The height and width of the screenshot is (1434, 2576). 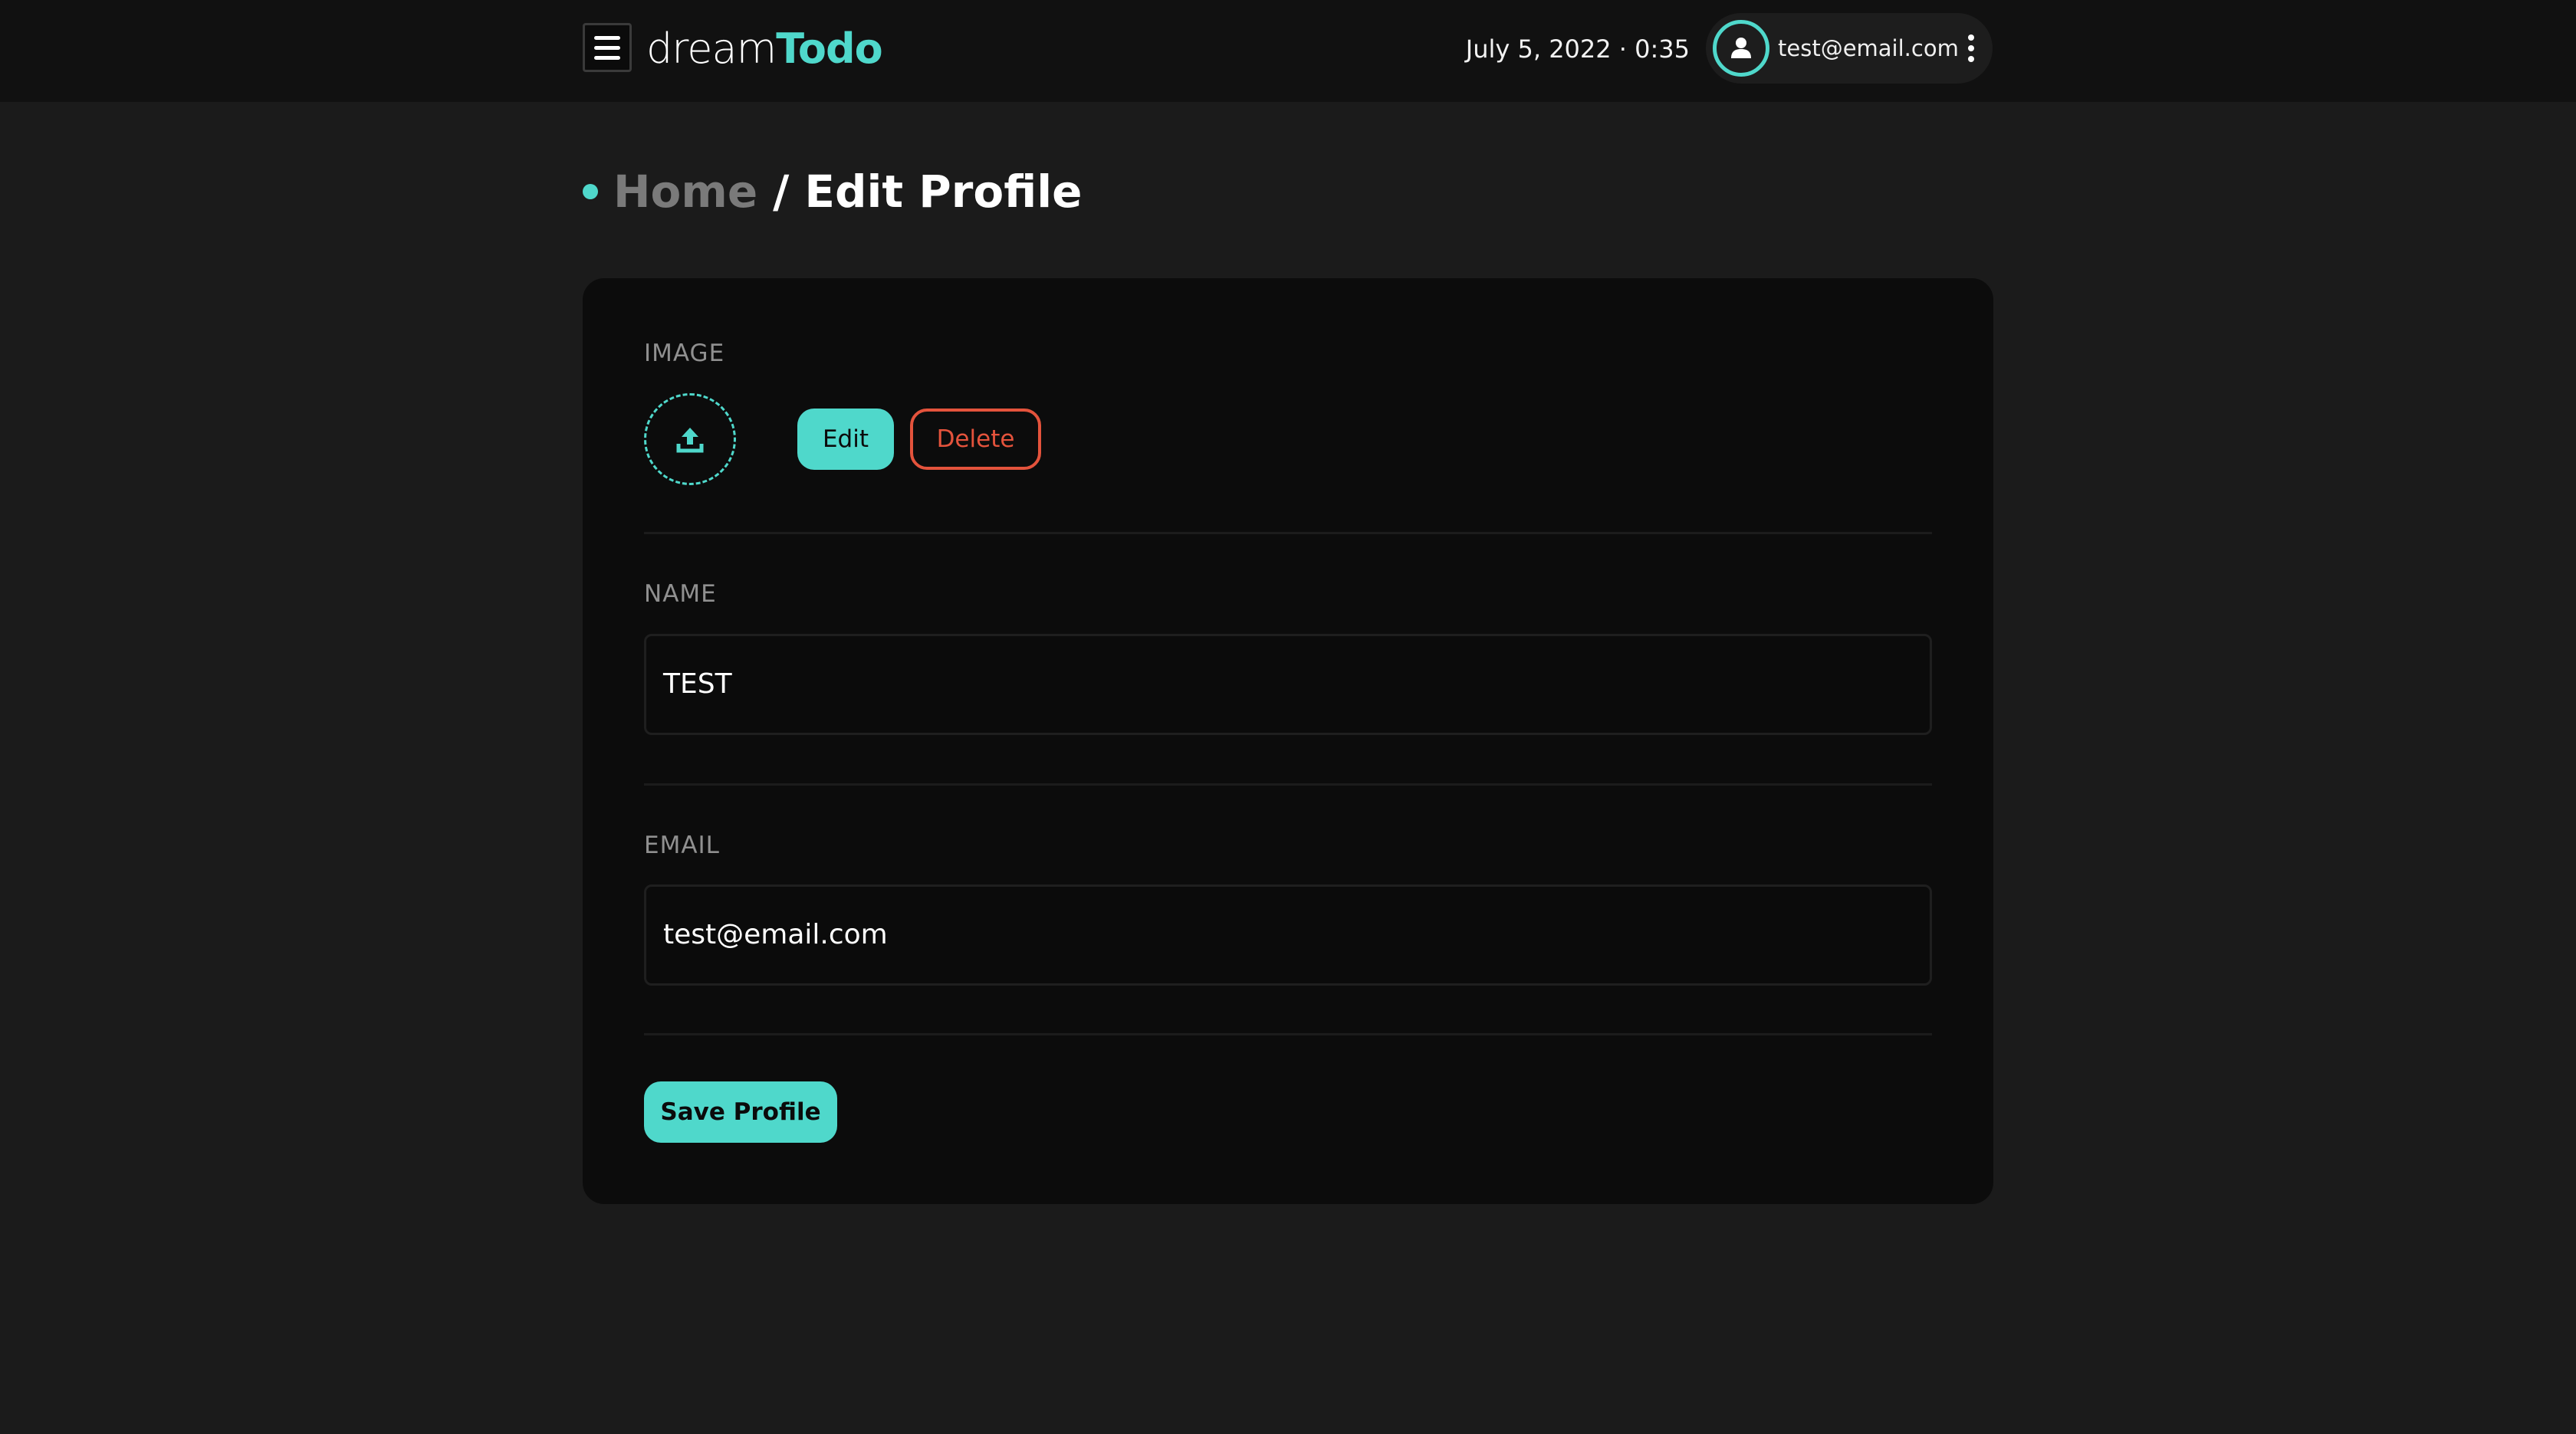 I want to click on user-glyph, so click(x=1741, y=48).